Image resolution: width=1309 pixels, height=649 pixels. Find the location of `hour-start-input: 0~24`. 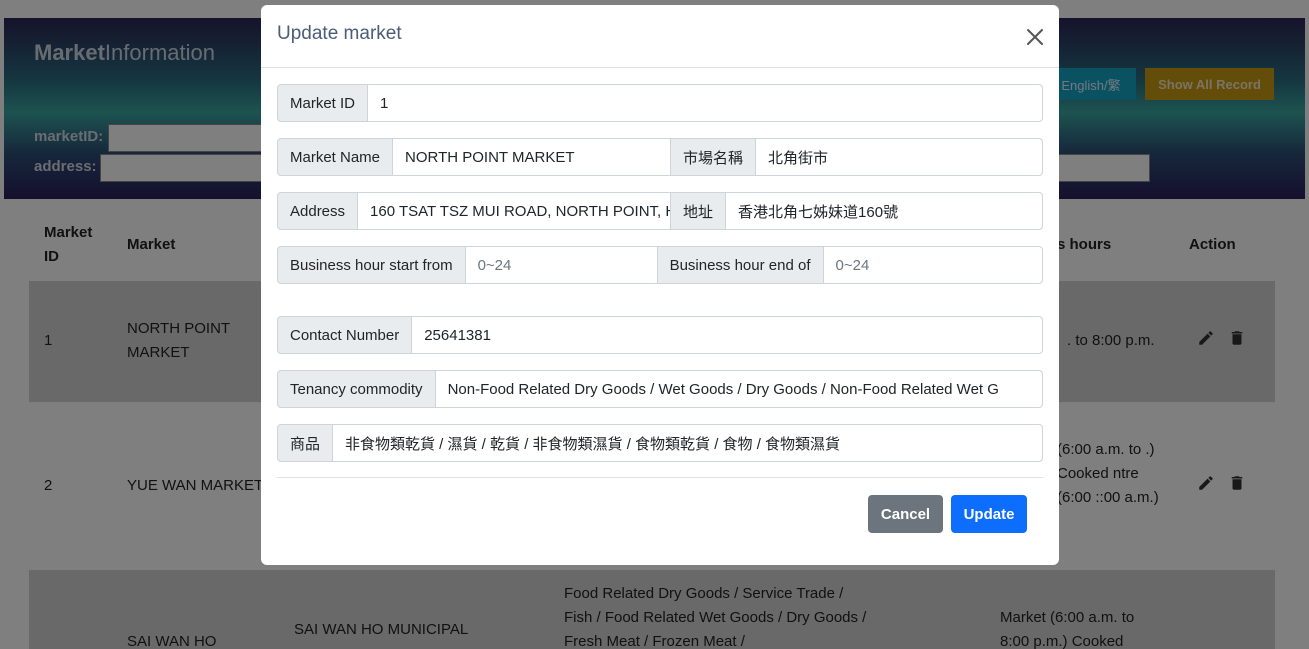

hour-start-input: 0~24 is located at coordinates (561, 265).